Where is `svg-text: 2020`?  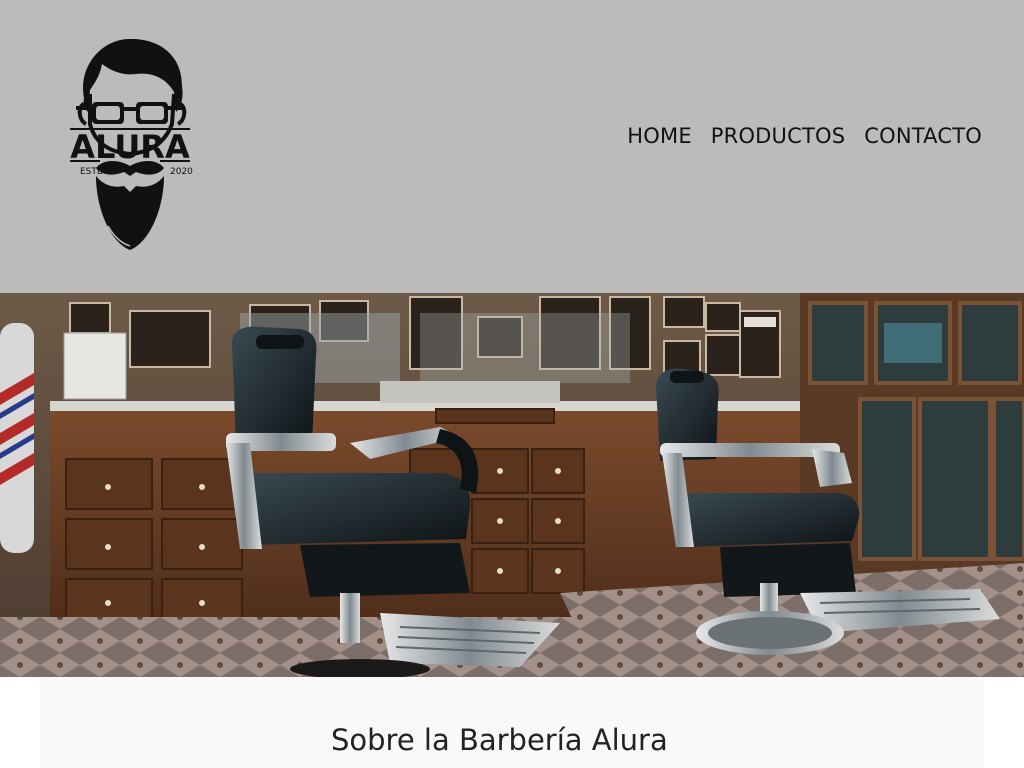 svg-text: 2020 is located at coordinates (181, 172).